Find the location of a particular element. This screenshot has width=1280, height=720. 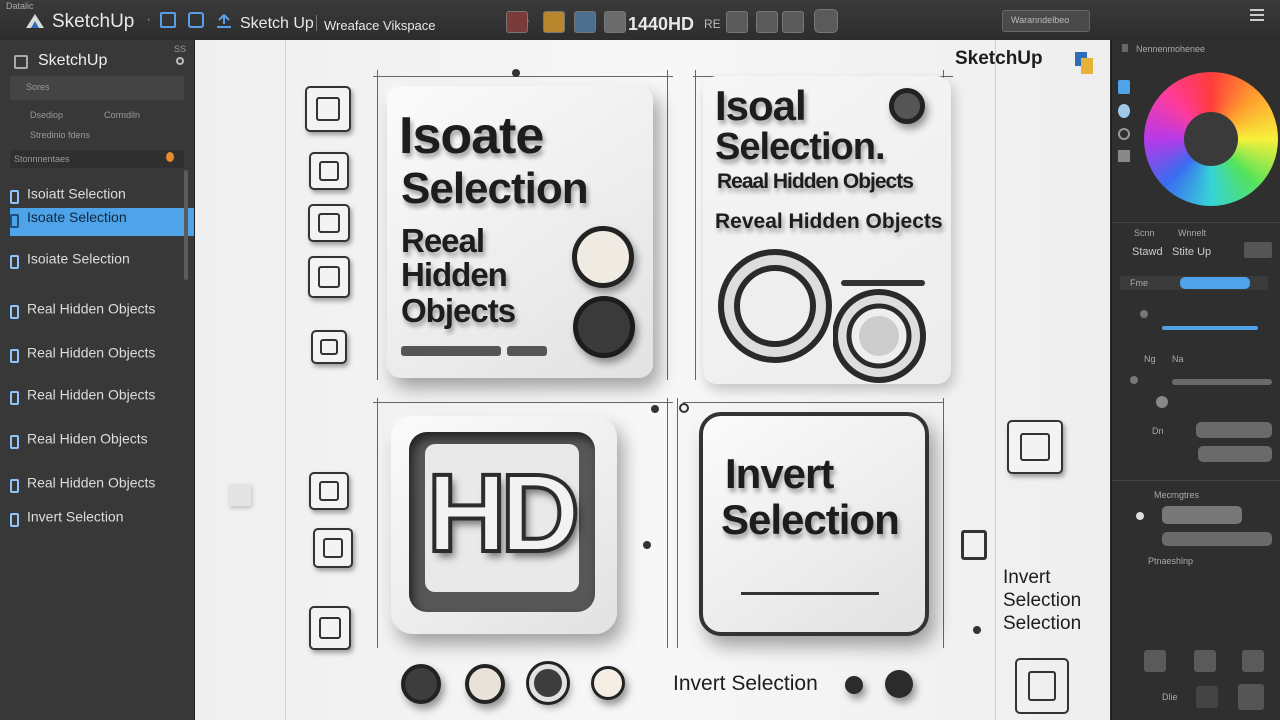

color-wheel is located at coordinates (1211, 139).